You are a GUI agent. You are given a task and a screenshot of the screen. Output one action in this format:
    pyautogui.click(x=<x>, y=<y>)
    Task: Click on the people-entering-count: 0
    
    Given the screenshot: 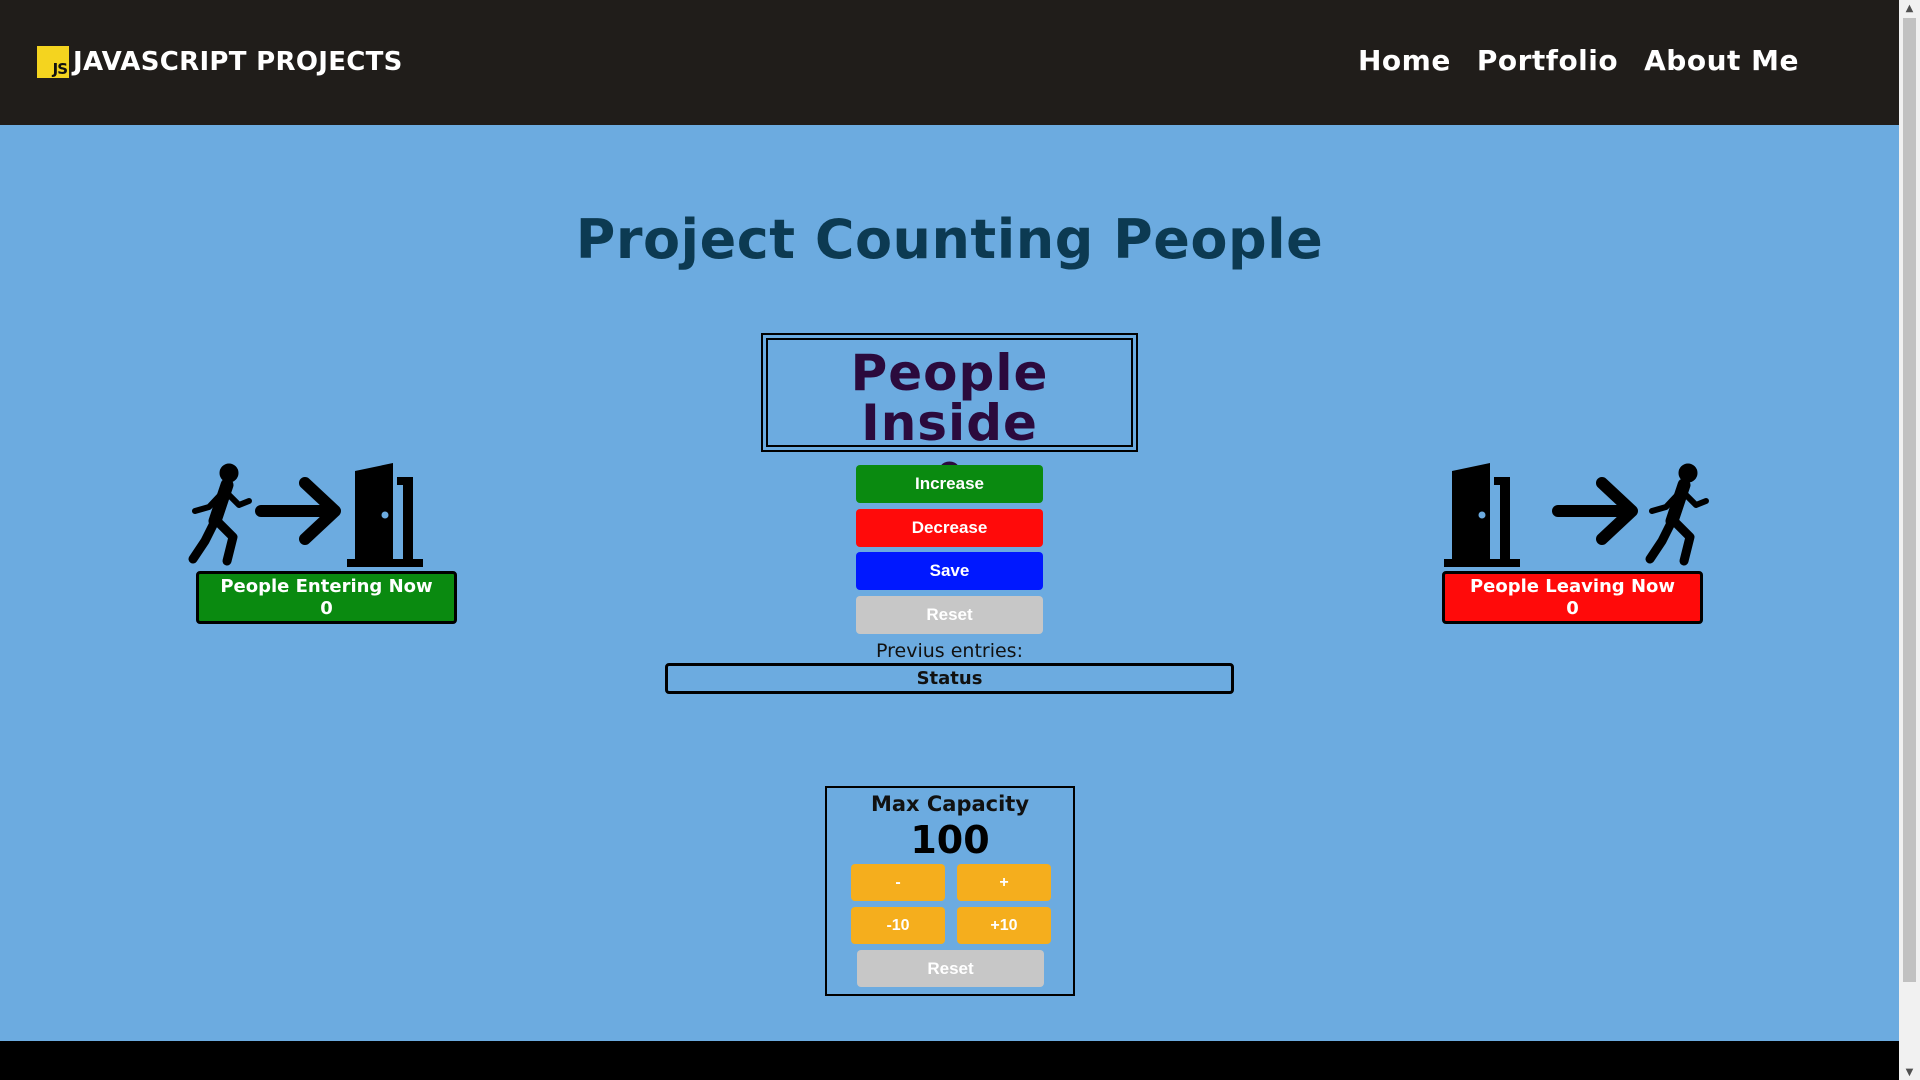 What is the action you would take?
    pyautogui.click(x=326, y=608)
    